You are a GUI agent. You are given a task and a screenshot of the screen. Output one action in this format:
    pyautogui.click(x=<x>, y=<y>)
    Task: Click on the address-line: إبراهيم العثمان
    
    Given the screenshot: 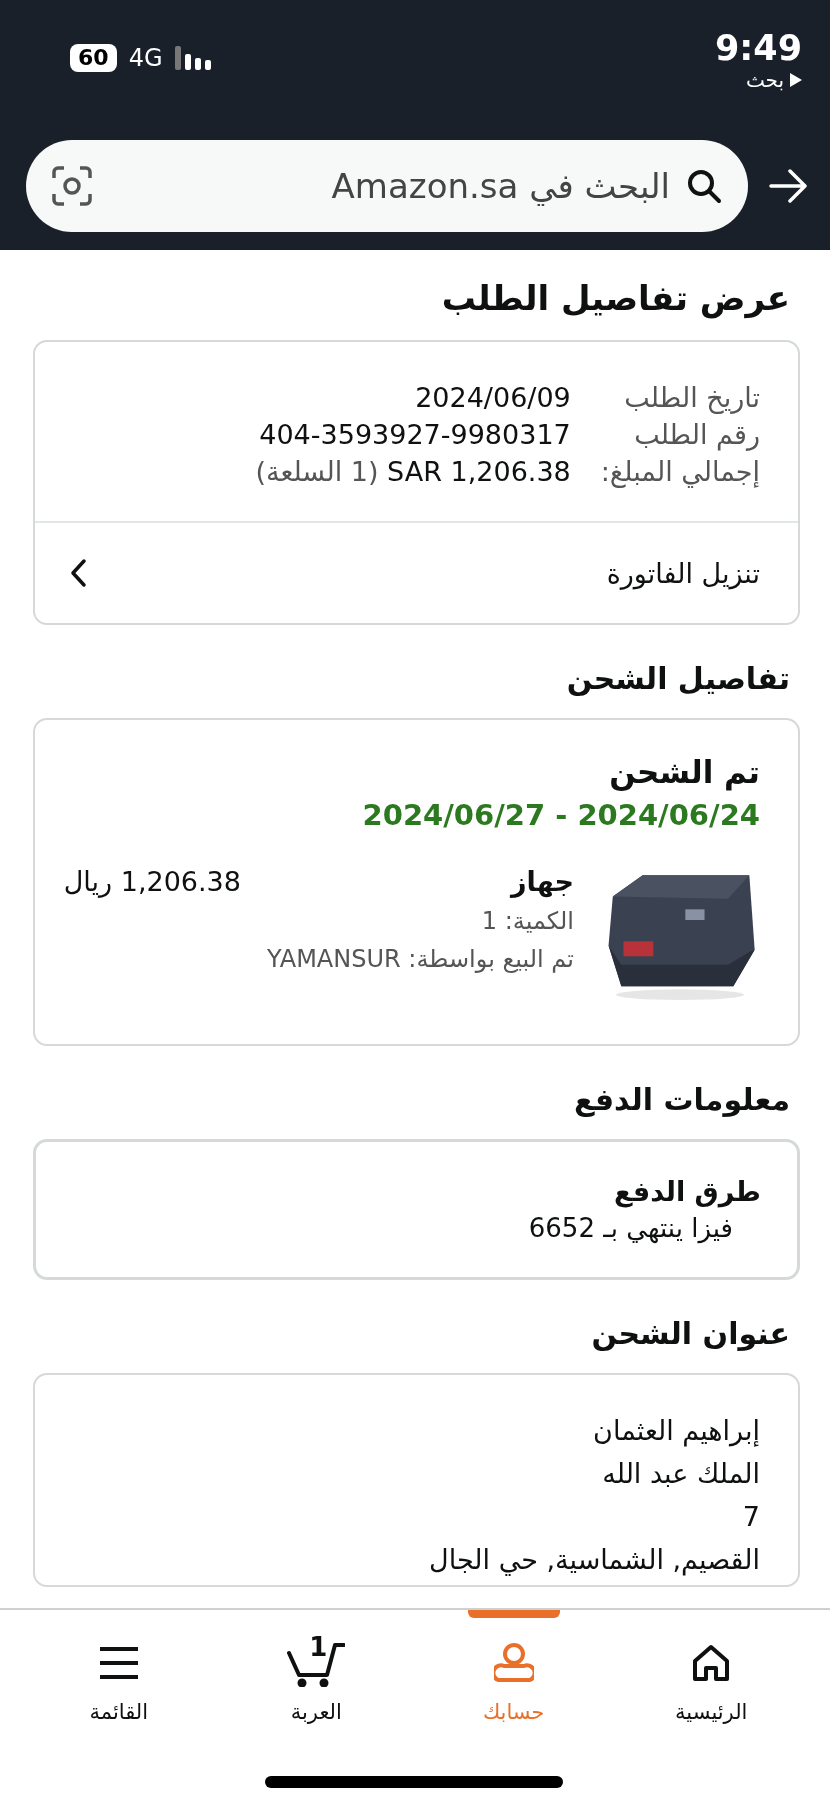 What is the action you would take?
    pyautogui.click(x=676, y=1430)
    